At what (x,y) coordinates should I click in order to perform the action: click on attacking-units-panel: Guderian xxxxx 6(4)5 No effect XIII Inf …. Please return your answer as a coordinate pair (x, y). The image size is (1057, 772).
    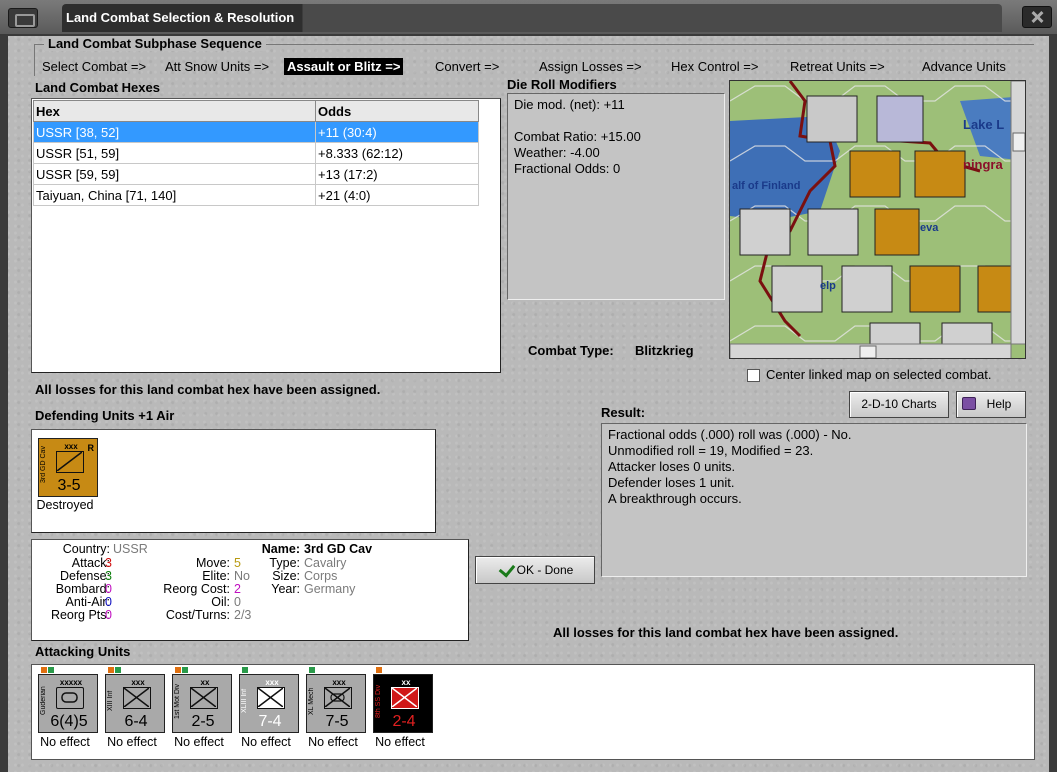
    Looking at the image, I should click on (533, 712).